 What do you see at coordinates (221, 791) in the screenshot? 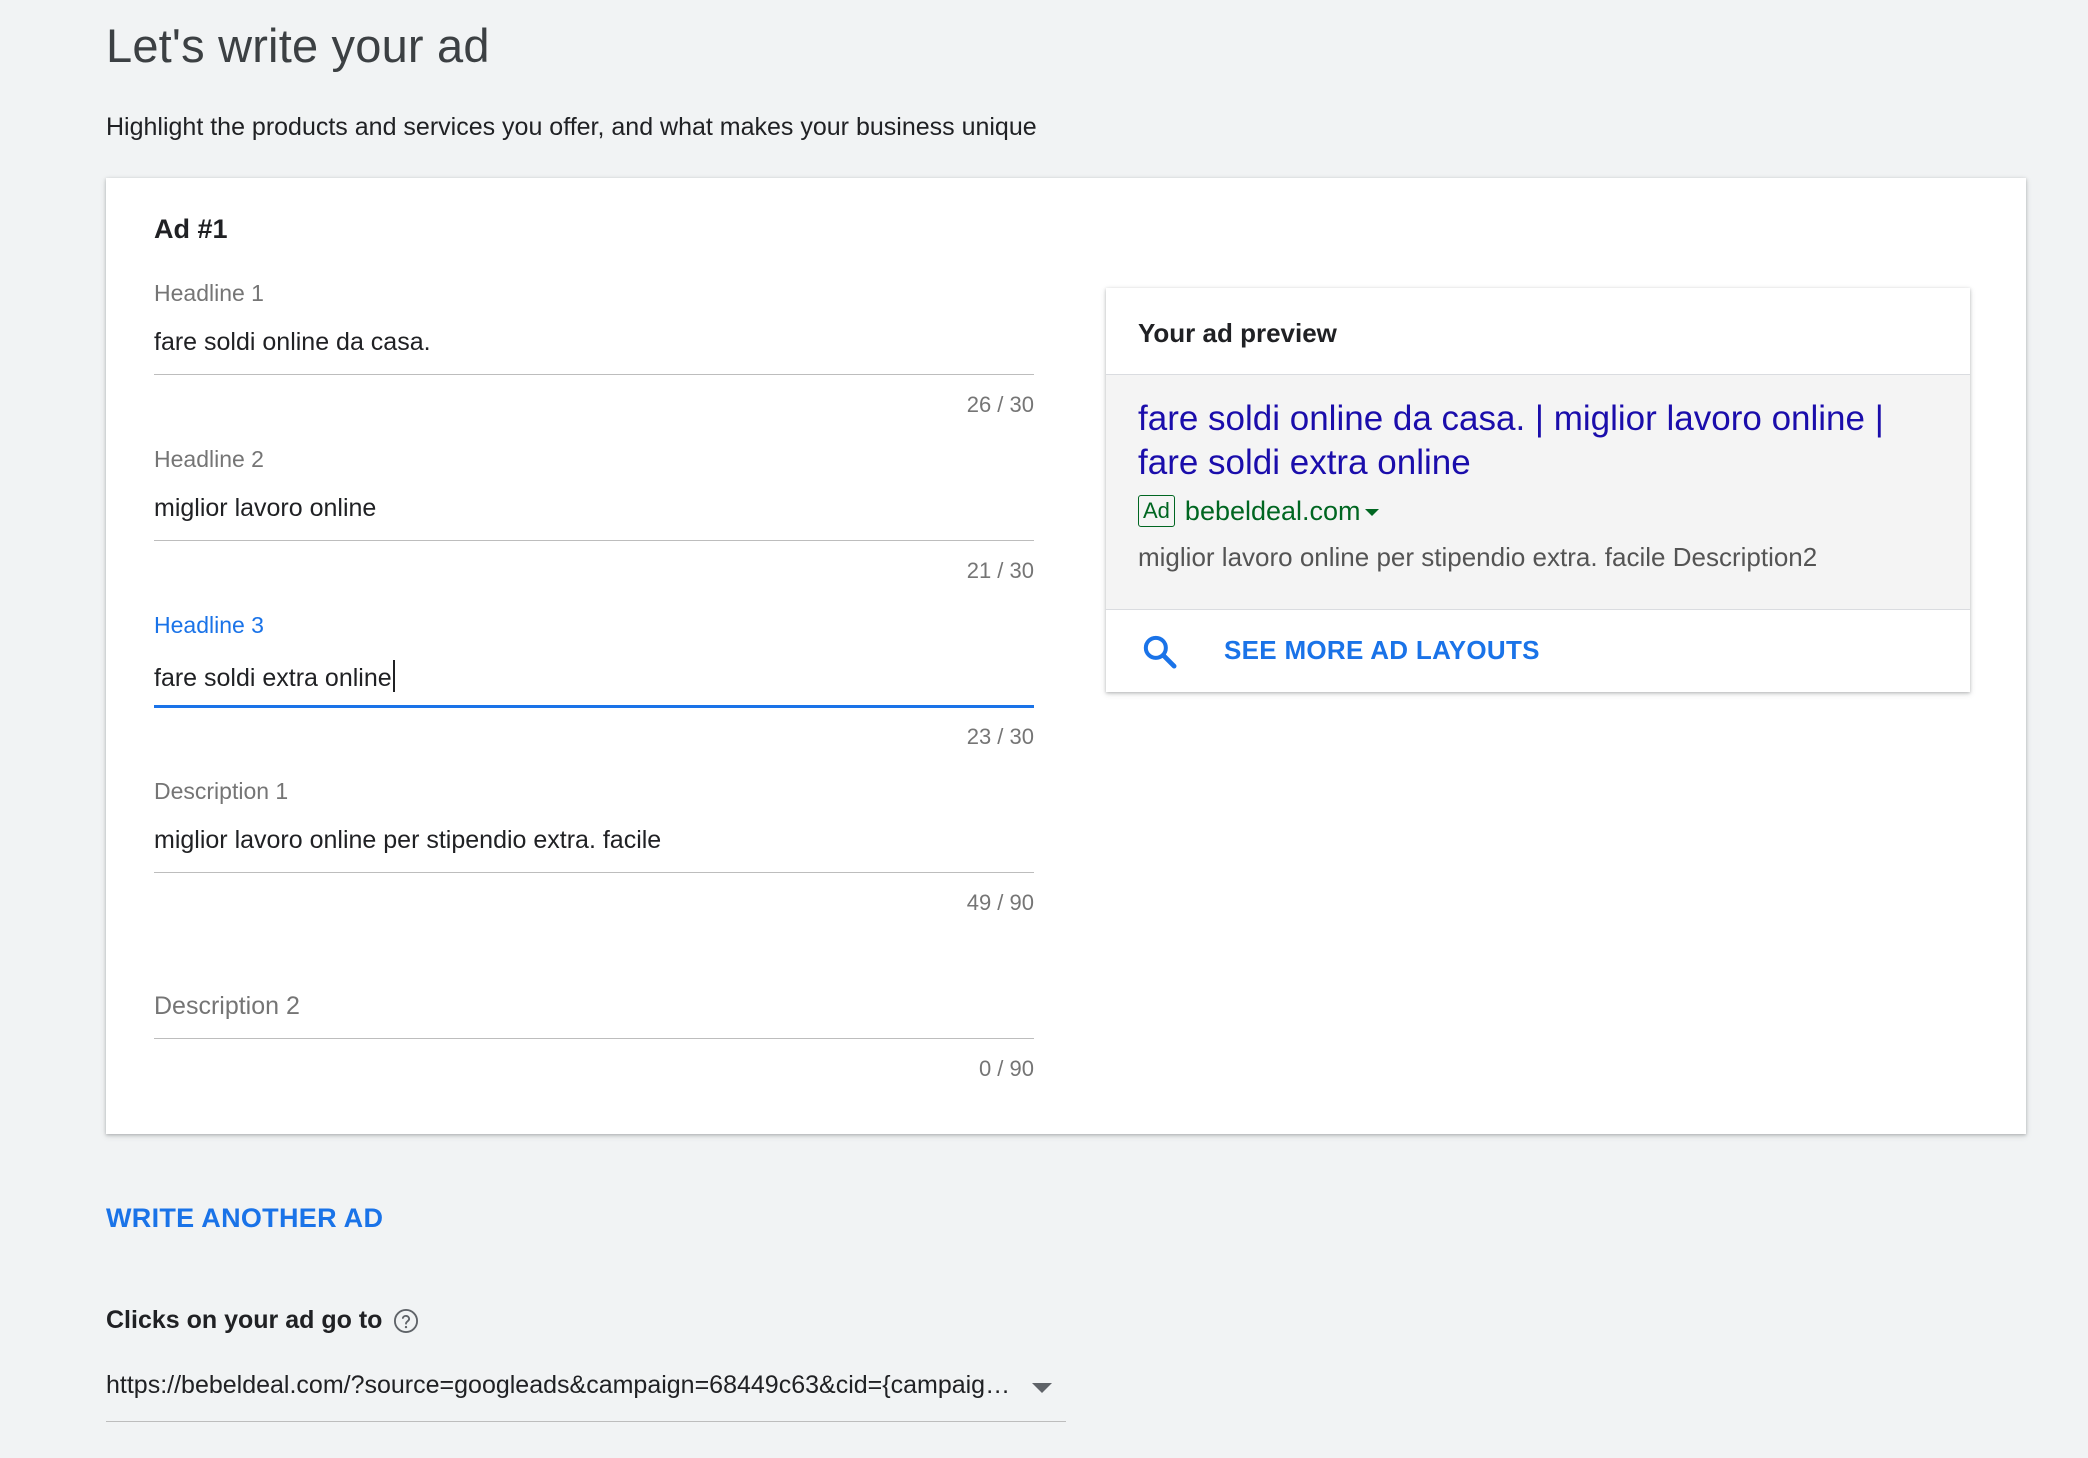
I see `description-1-label: Description 1` at bounding box center [221, 791].